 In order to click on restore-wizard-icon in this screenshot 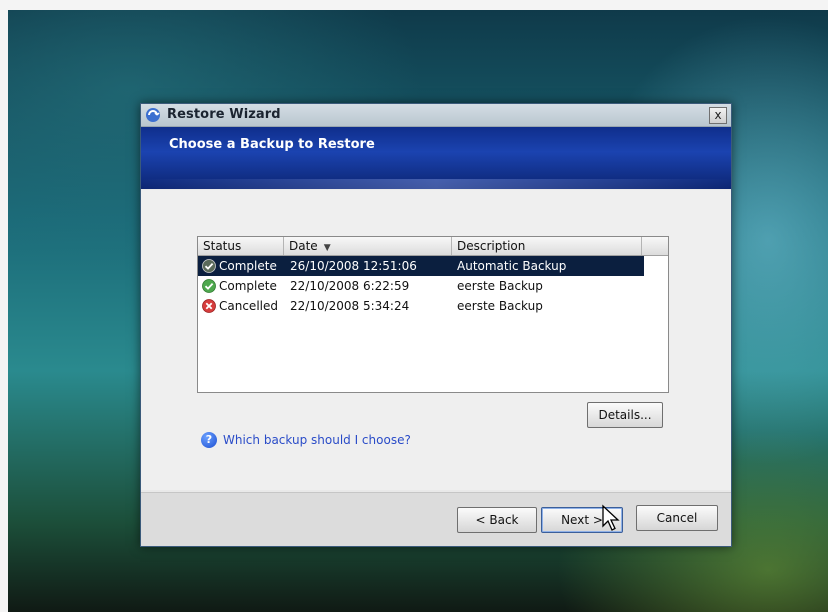, I will do `click(153, 115)`.